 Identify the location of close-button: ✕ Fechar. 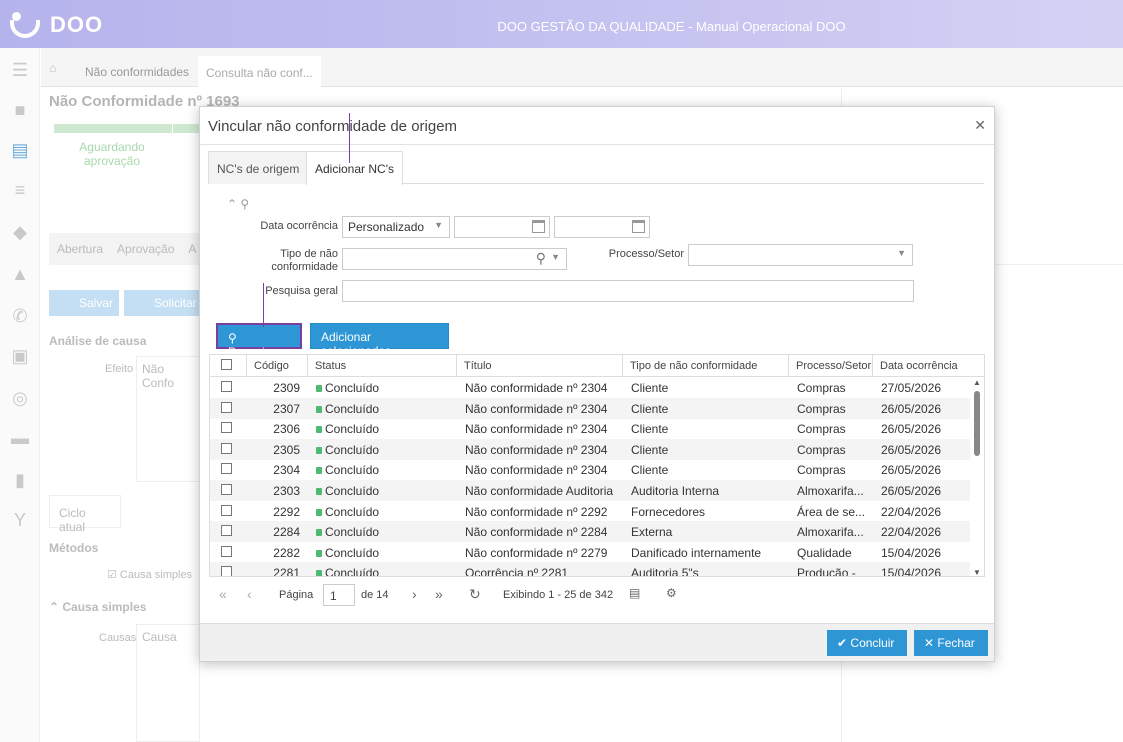
(951, 643).